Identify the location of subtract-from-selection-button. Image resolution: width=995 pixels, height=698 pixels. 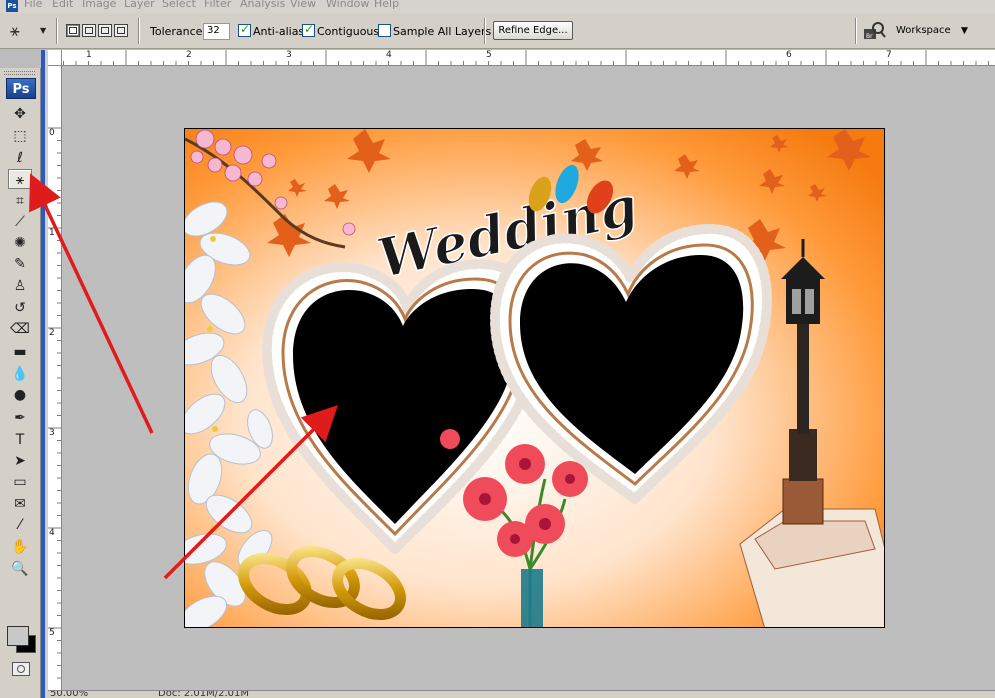
(105, 30).